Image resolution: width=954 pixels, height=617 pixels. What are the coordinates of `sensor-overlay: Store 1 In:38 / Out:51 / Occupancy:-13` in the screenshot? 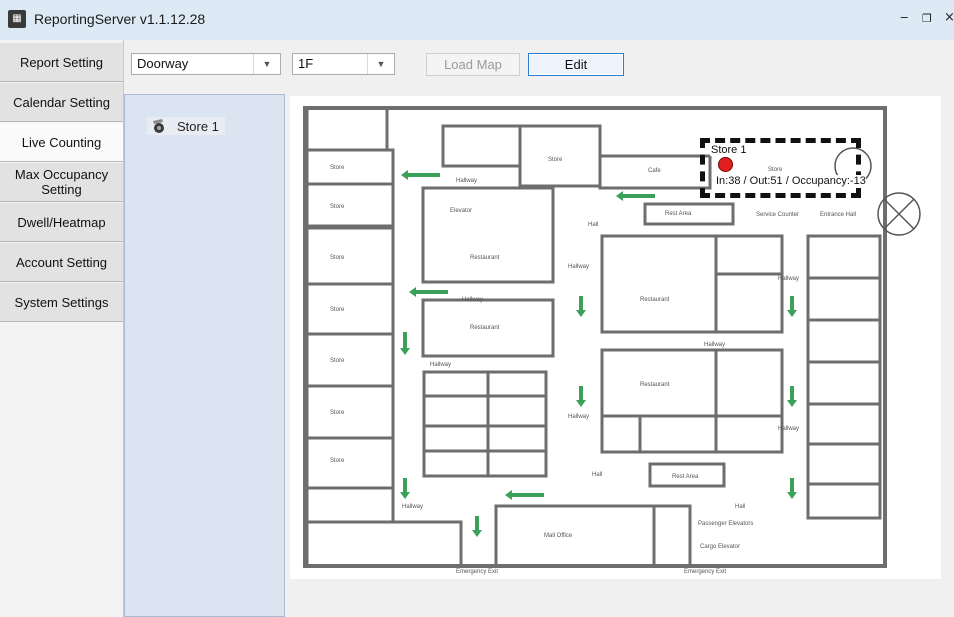 It's located at (783, 168).